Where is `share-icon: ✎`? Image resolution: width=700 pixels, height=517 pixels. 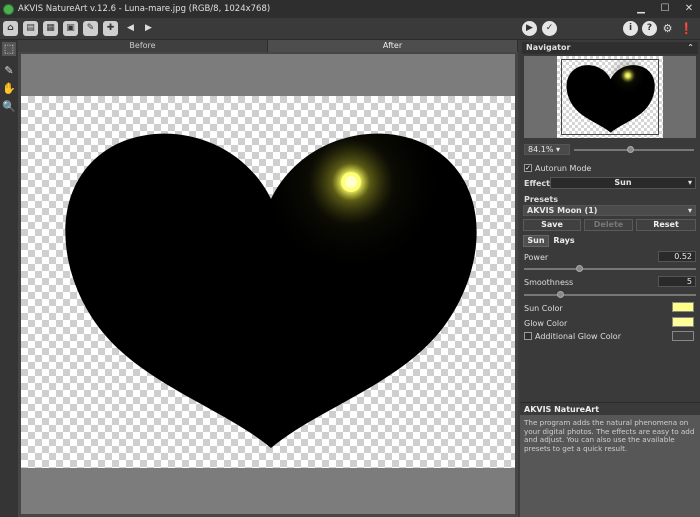 share-icon: ✎ is located at coordinates (90, 28).